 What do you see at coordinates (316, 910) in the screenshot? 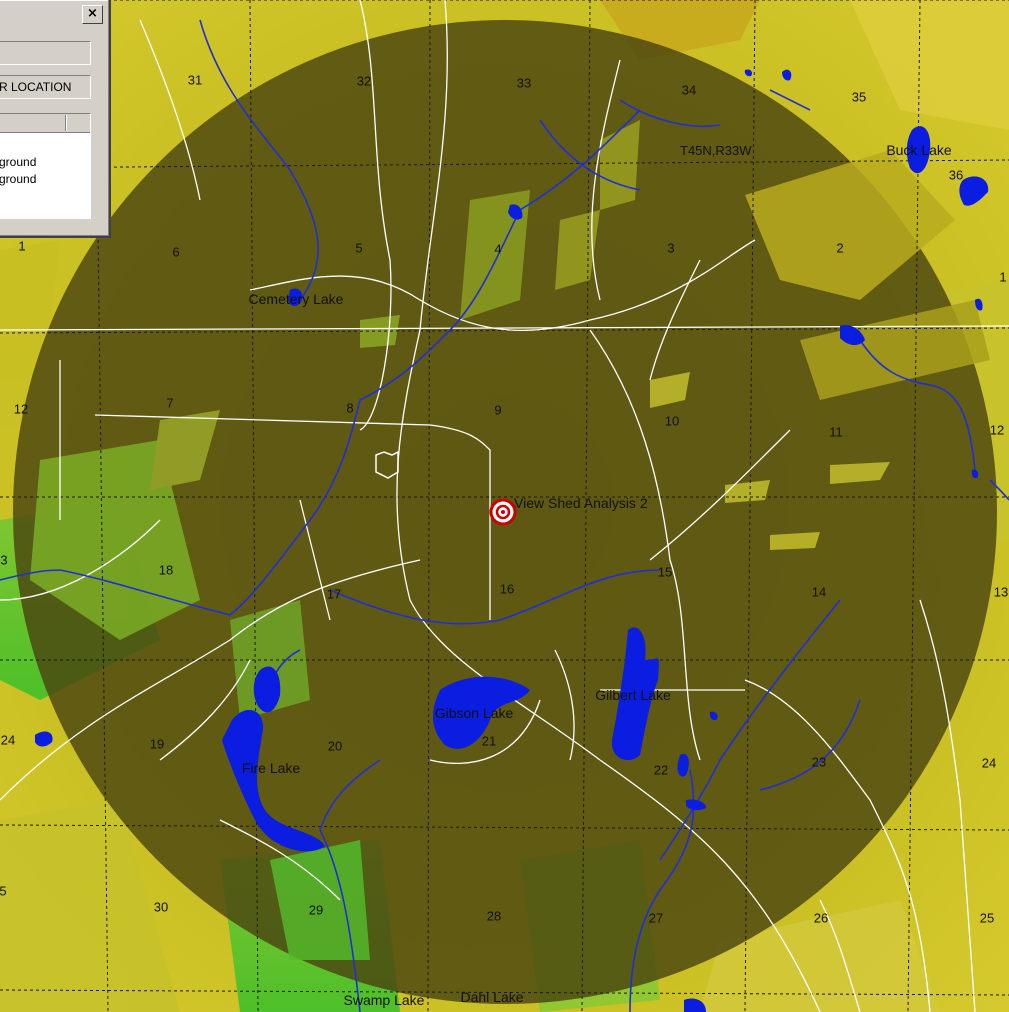
I see `section-label-29: 29` at bounding box center [316, 910].